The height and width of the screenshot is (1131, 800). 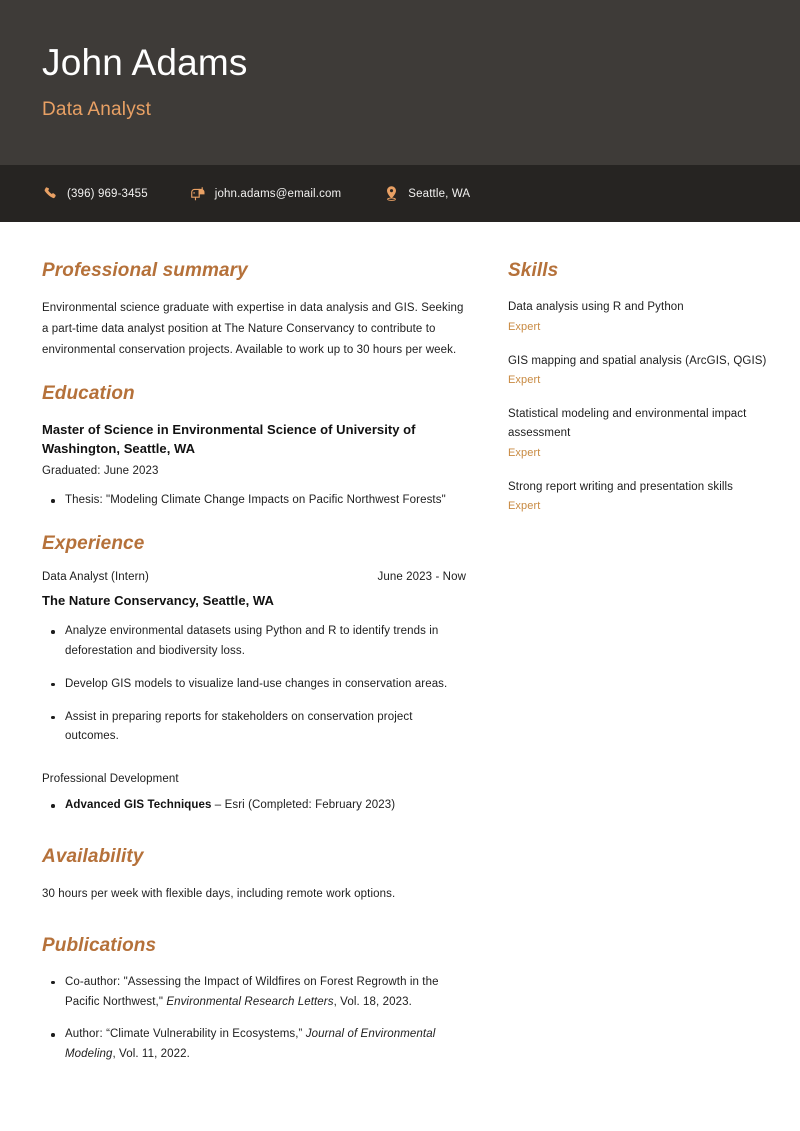 I want to click on map-pin-icon, so click(x=391, y=193).